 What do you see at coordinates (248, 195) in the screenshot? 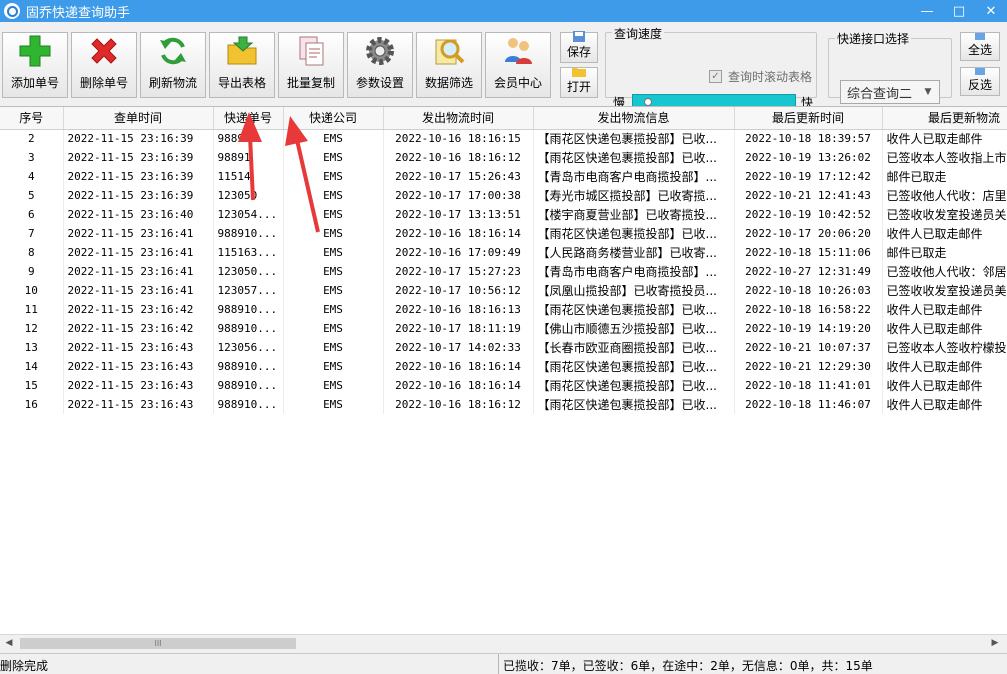
I see `cell-tracking-number: 123050` at bounding box center [248, 195].